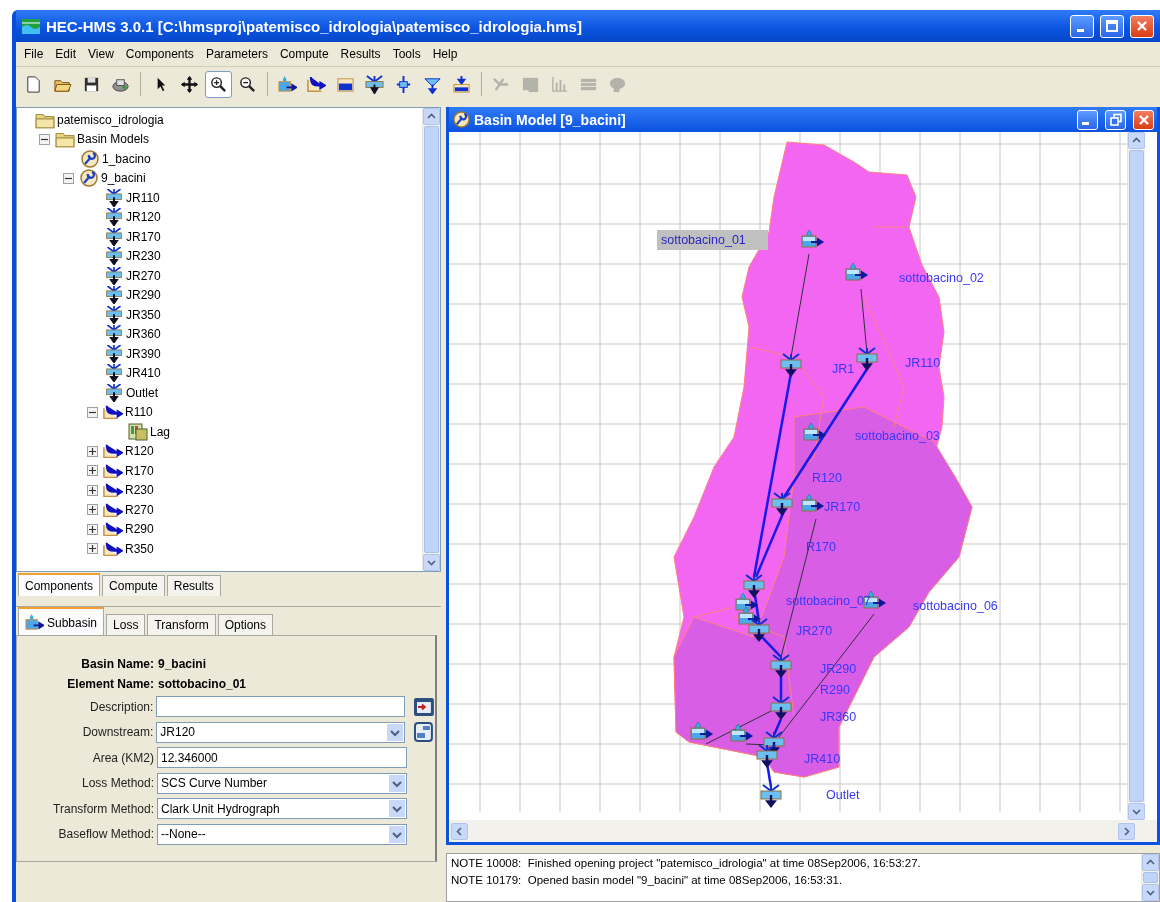  What do you see at coordinates (59, 584) in the screenshot?
I see `tab: Components` at bounding box center [59, 584].